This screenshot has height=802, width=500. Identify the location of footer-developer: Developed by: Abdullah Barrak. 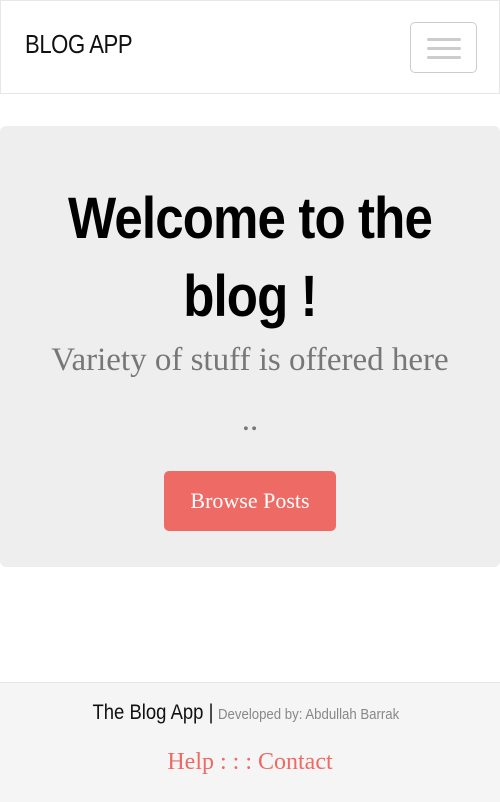
(308, 714).